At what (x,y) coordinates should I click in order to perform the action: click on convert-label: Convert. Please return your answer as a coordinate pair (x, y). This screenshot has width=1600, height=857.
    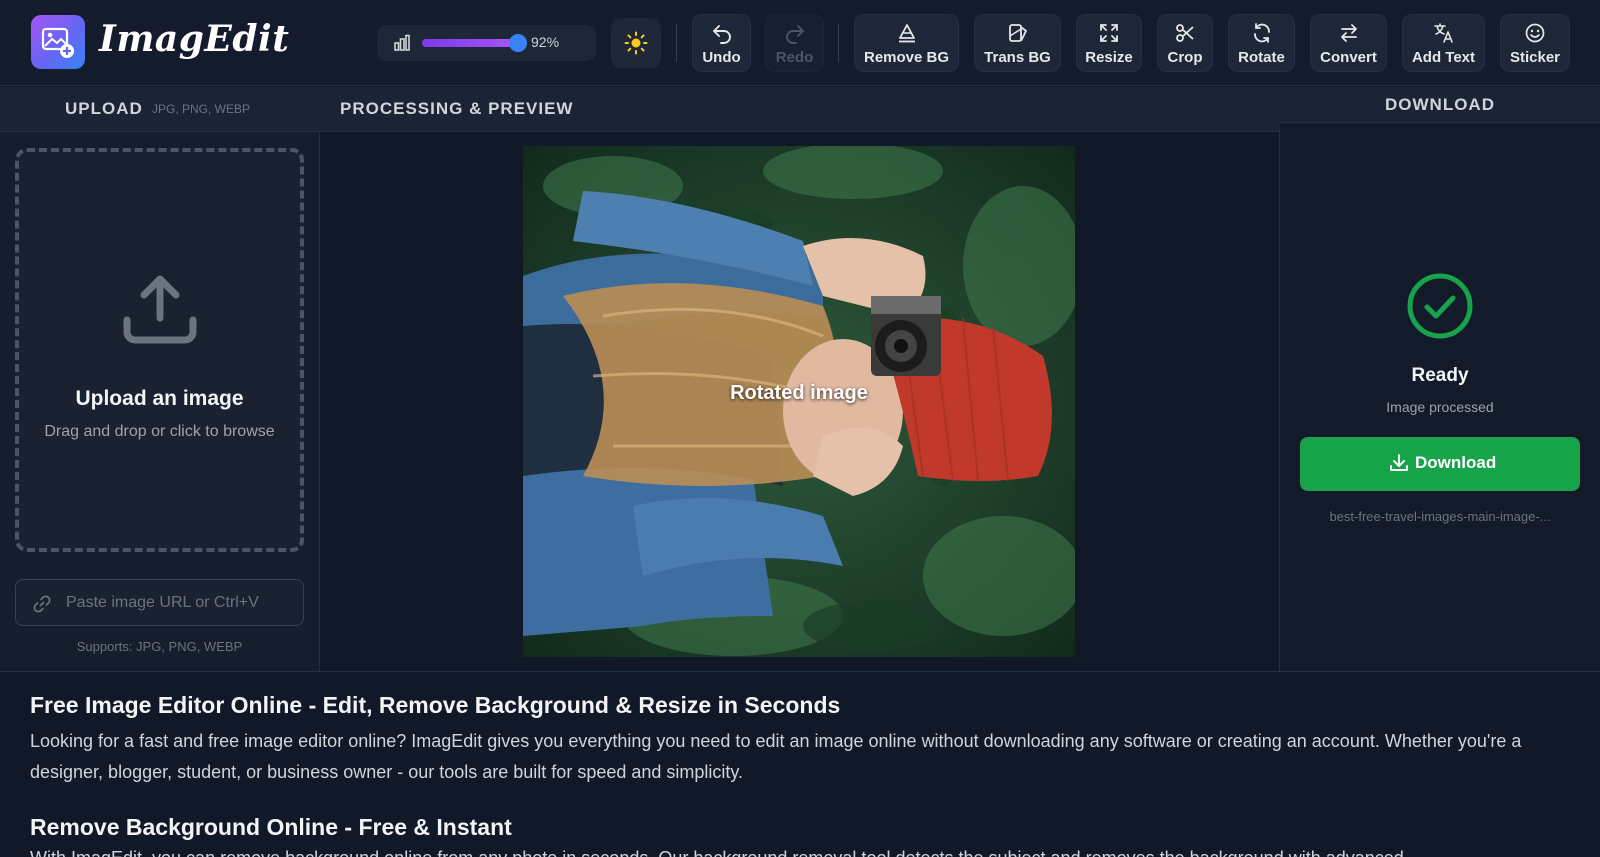
    Looking at the image, I should click on (1348, 57).